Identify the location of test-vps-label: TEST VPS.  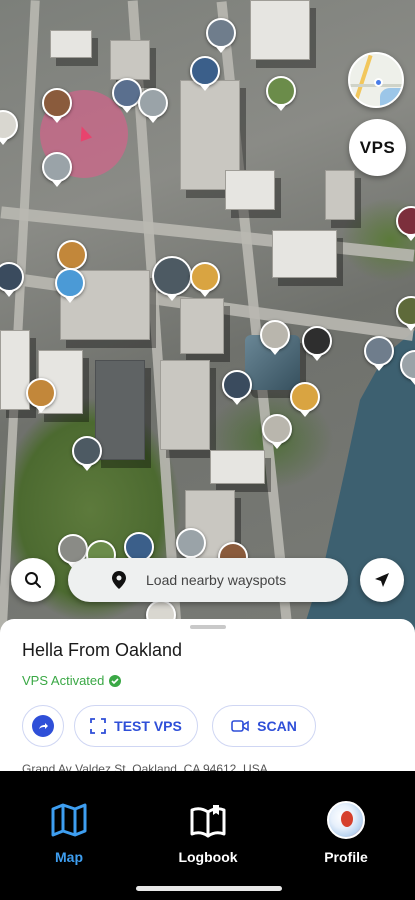
(148, 726).